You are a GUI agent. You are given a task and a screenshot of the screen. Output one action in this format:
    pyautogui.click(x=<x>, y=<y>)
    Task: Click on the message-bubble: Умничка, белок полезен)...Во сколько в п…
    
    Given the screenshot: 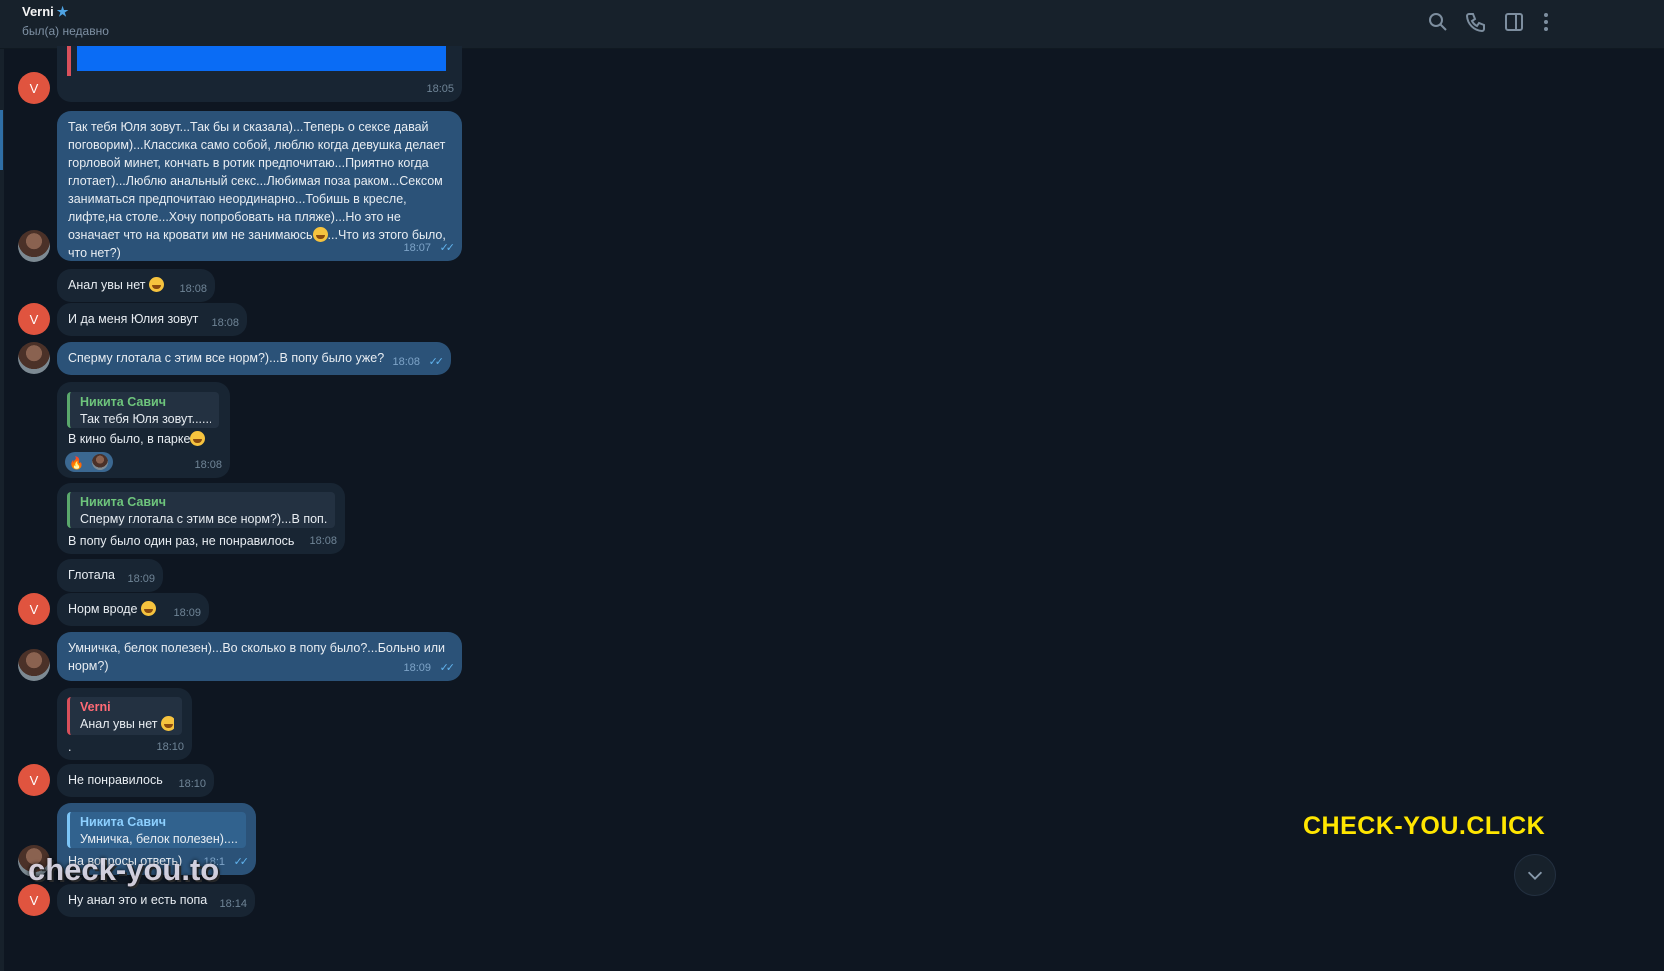 What is the action you would take?
    pyautogui.click(x=259, y=656)
    